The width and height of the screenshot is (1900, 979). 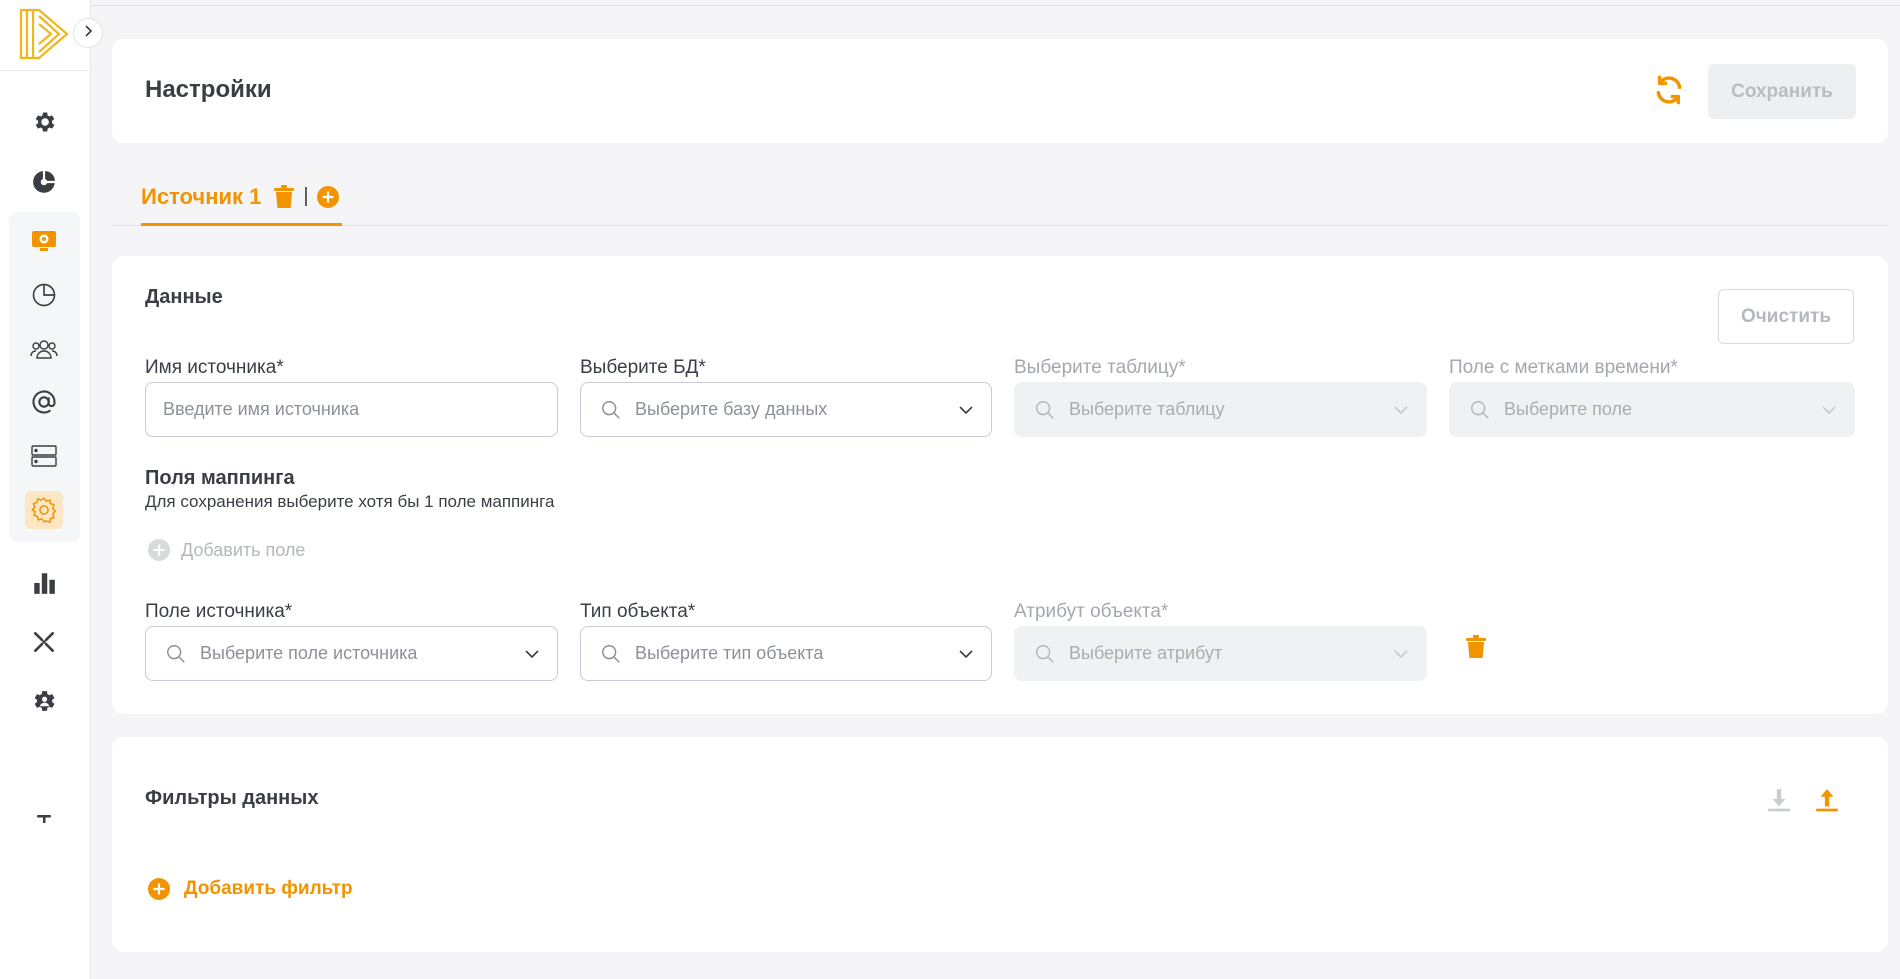 What do you see at coordinates (1147, 409) in the screenshot?
I see `placeholder-text: Выберите таблицу` at bounding box center [1147, 409].